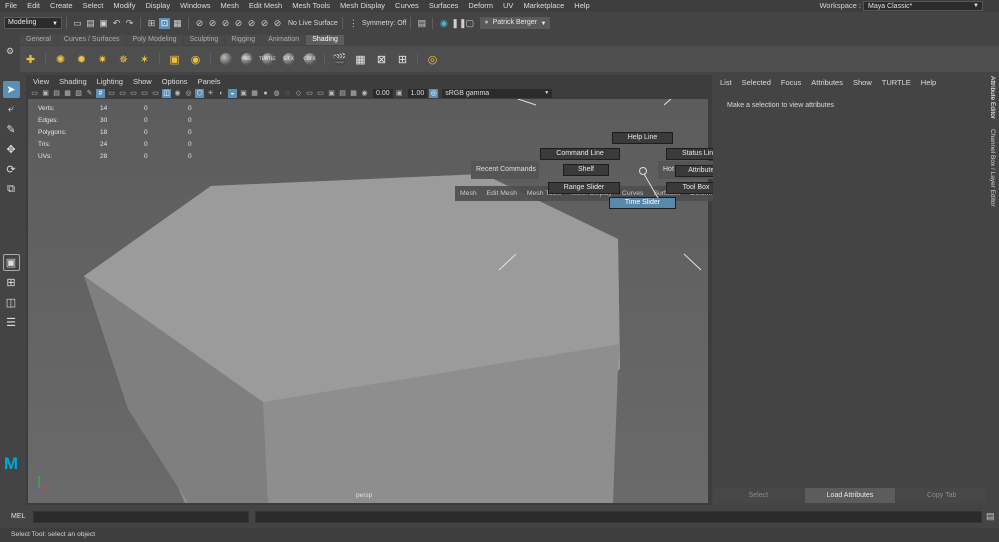  Describe the element at coordinates (726, 83) in the screenshot. I see `ae-menu-list: List` at that location.